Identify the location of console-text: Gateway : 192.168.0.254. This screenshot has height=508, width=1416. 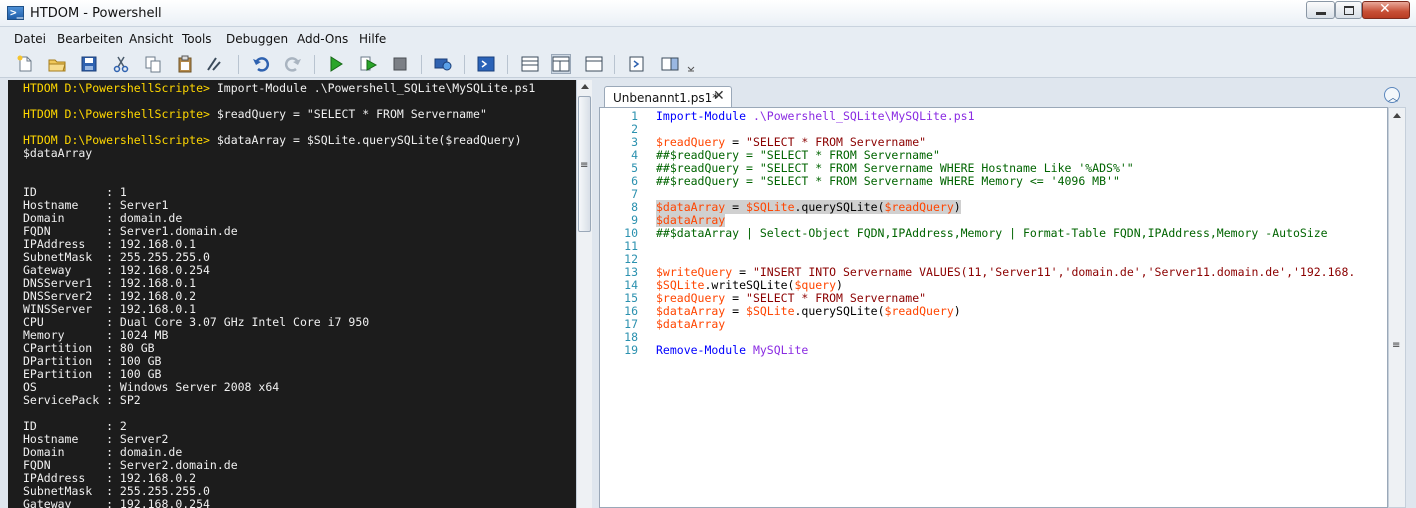
(116, 270).